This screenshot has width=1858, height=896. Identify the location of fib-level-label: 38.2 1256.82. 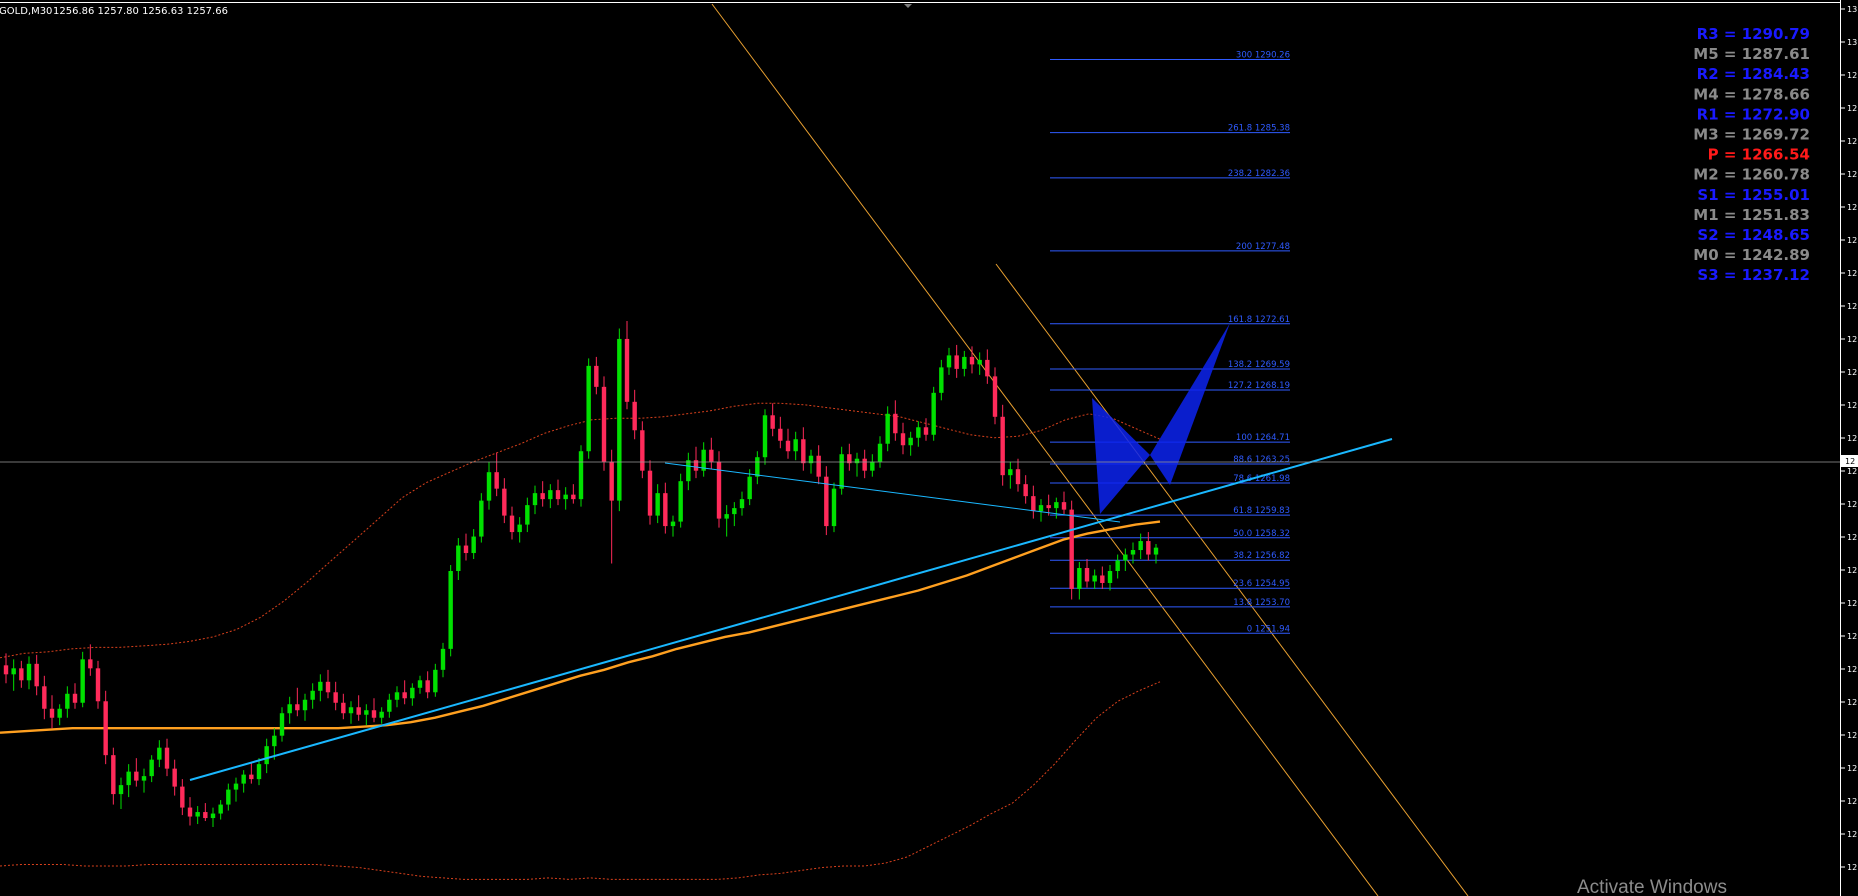
(1261, 556).